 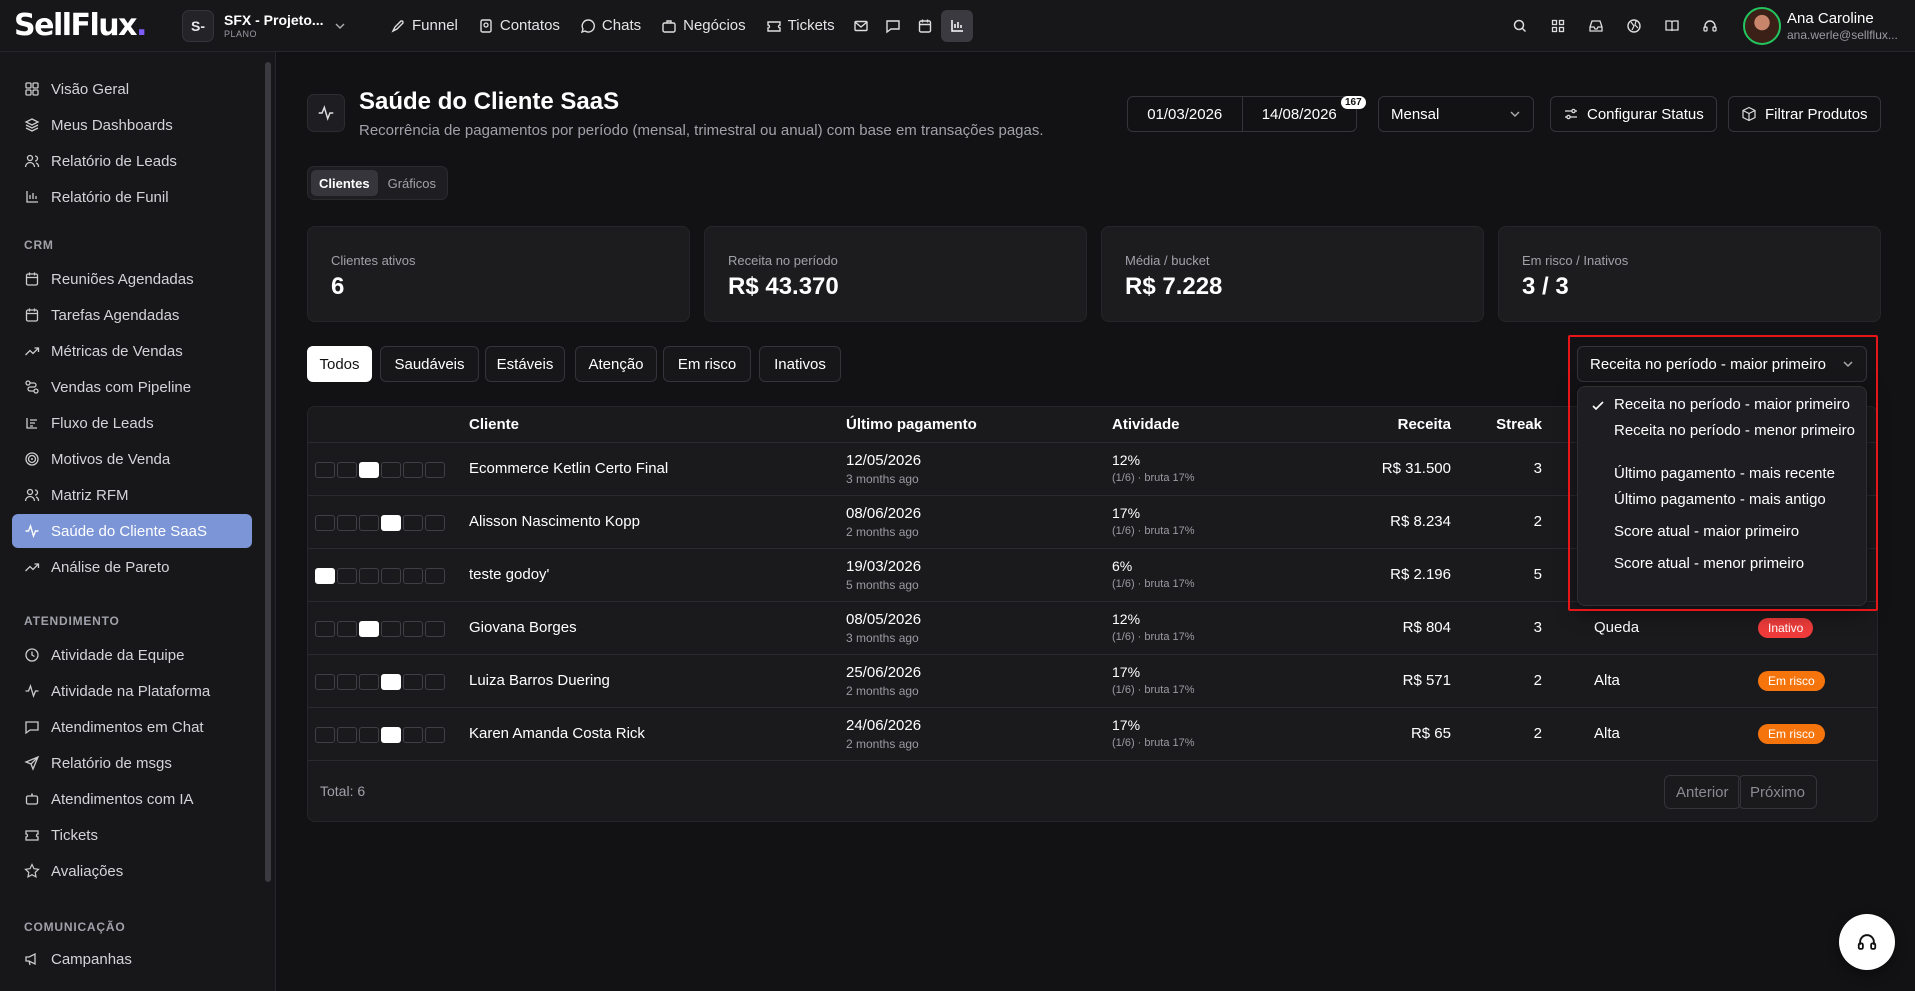 I want to click on apps-button, so click(x=1558, y=26).